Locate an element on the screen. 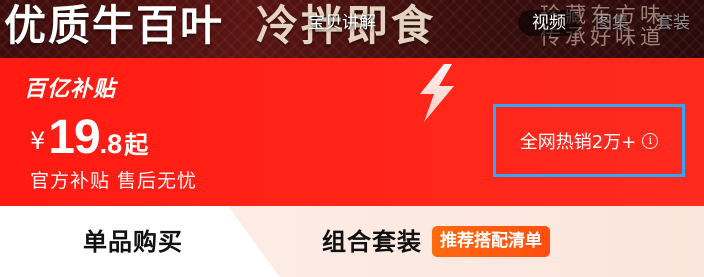 Image resolution: width=704 pixels, height=277 pixels. lightning-icon is located at coordinates (437, 93).